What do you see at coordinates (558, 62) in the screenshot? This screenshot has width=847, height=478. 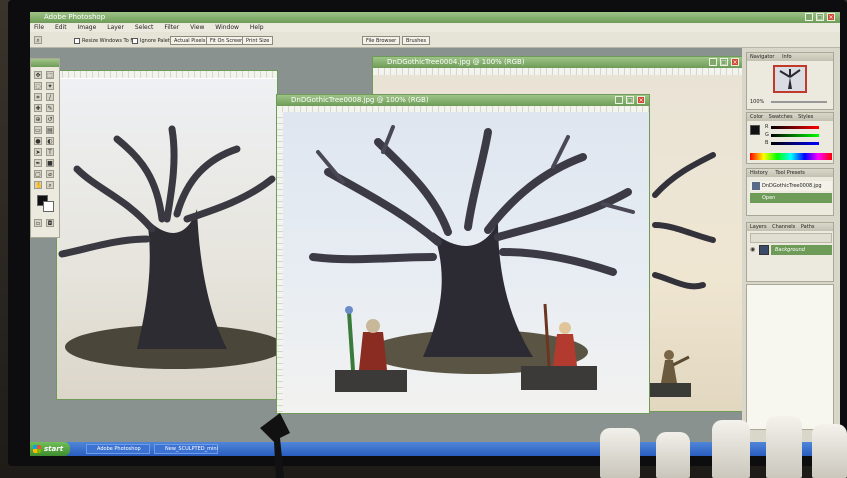 I see `document-back-titlebar: DnDGothicTree0004.jpg @ 100% (RGB)` at bounding box center [558, 62].